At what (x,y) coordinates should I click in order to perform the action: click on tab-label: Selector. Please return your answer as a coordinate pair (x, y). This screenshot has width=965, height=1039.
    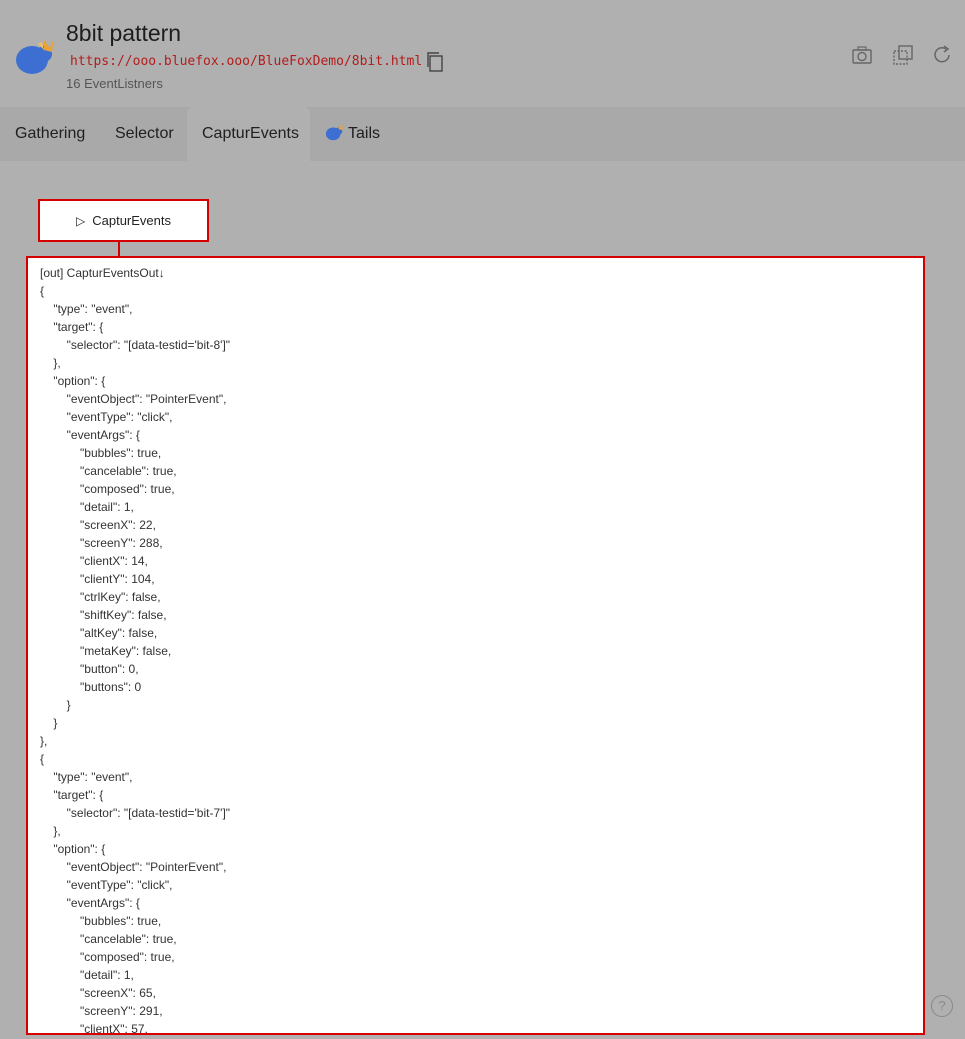
    Looking at the image, I should click on (144, 133).